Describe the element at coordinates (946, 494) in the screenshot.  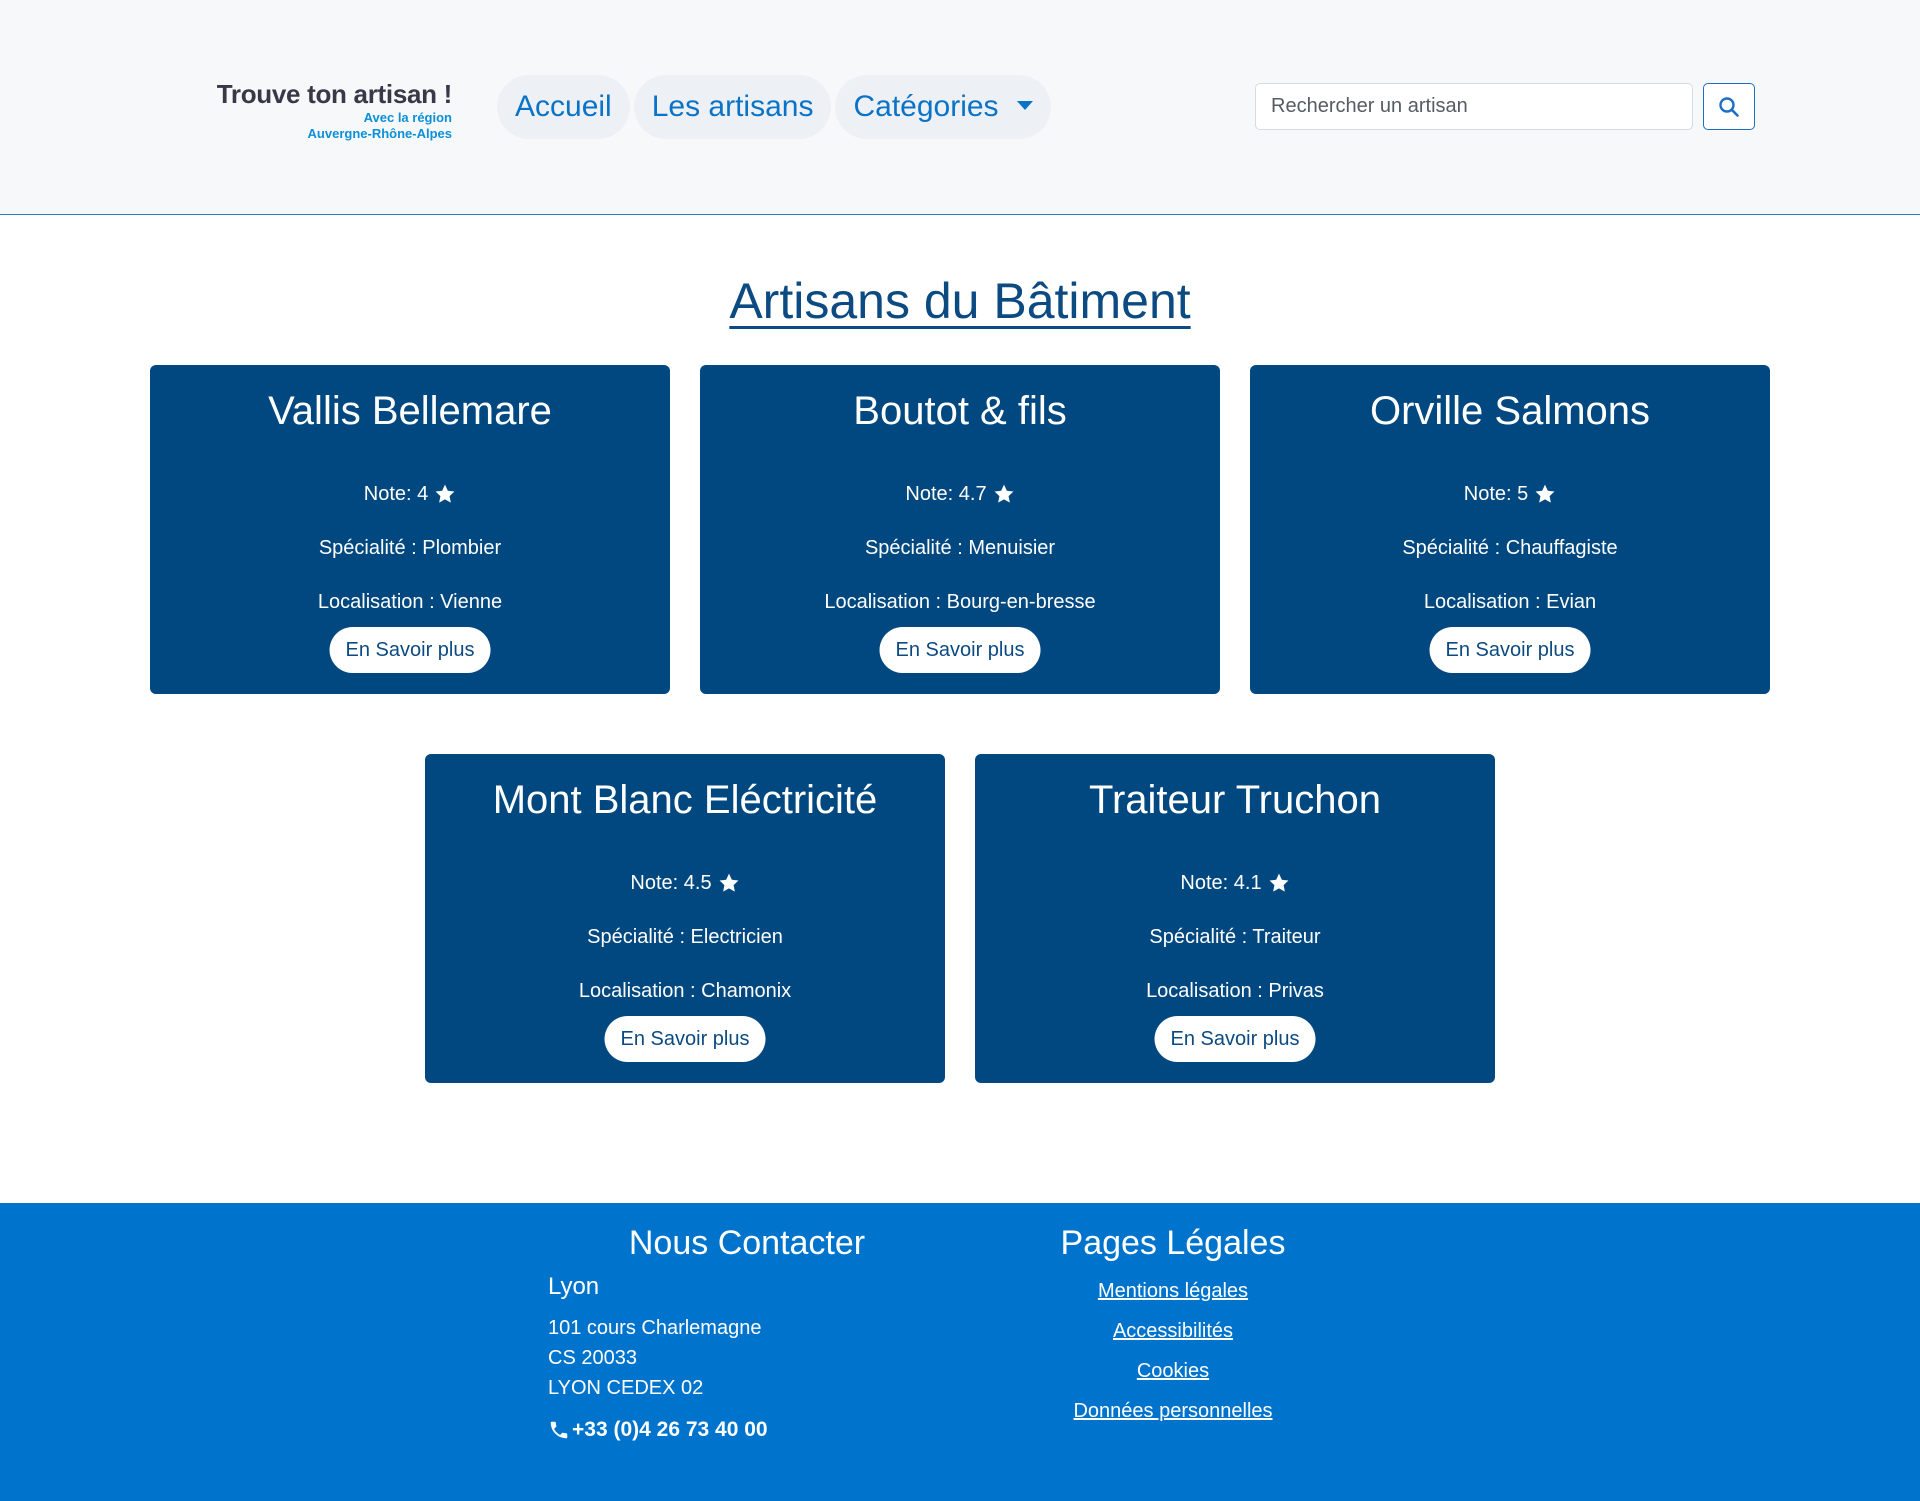
I see `rating-label: Note: 4.7` at that location.